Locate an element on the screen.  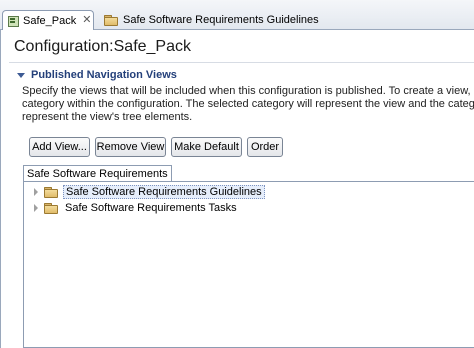
tab-safe-software-requirements-guidelines: Safe Software Requirements Guidelines is located at coordinates (217, 20).